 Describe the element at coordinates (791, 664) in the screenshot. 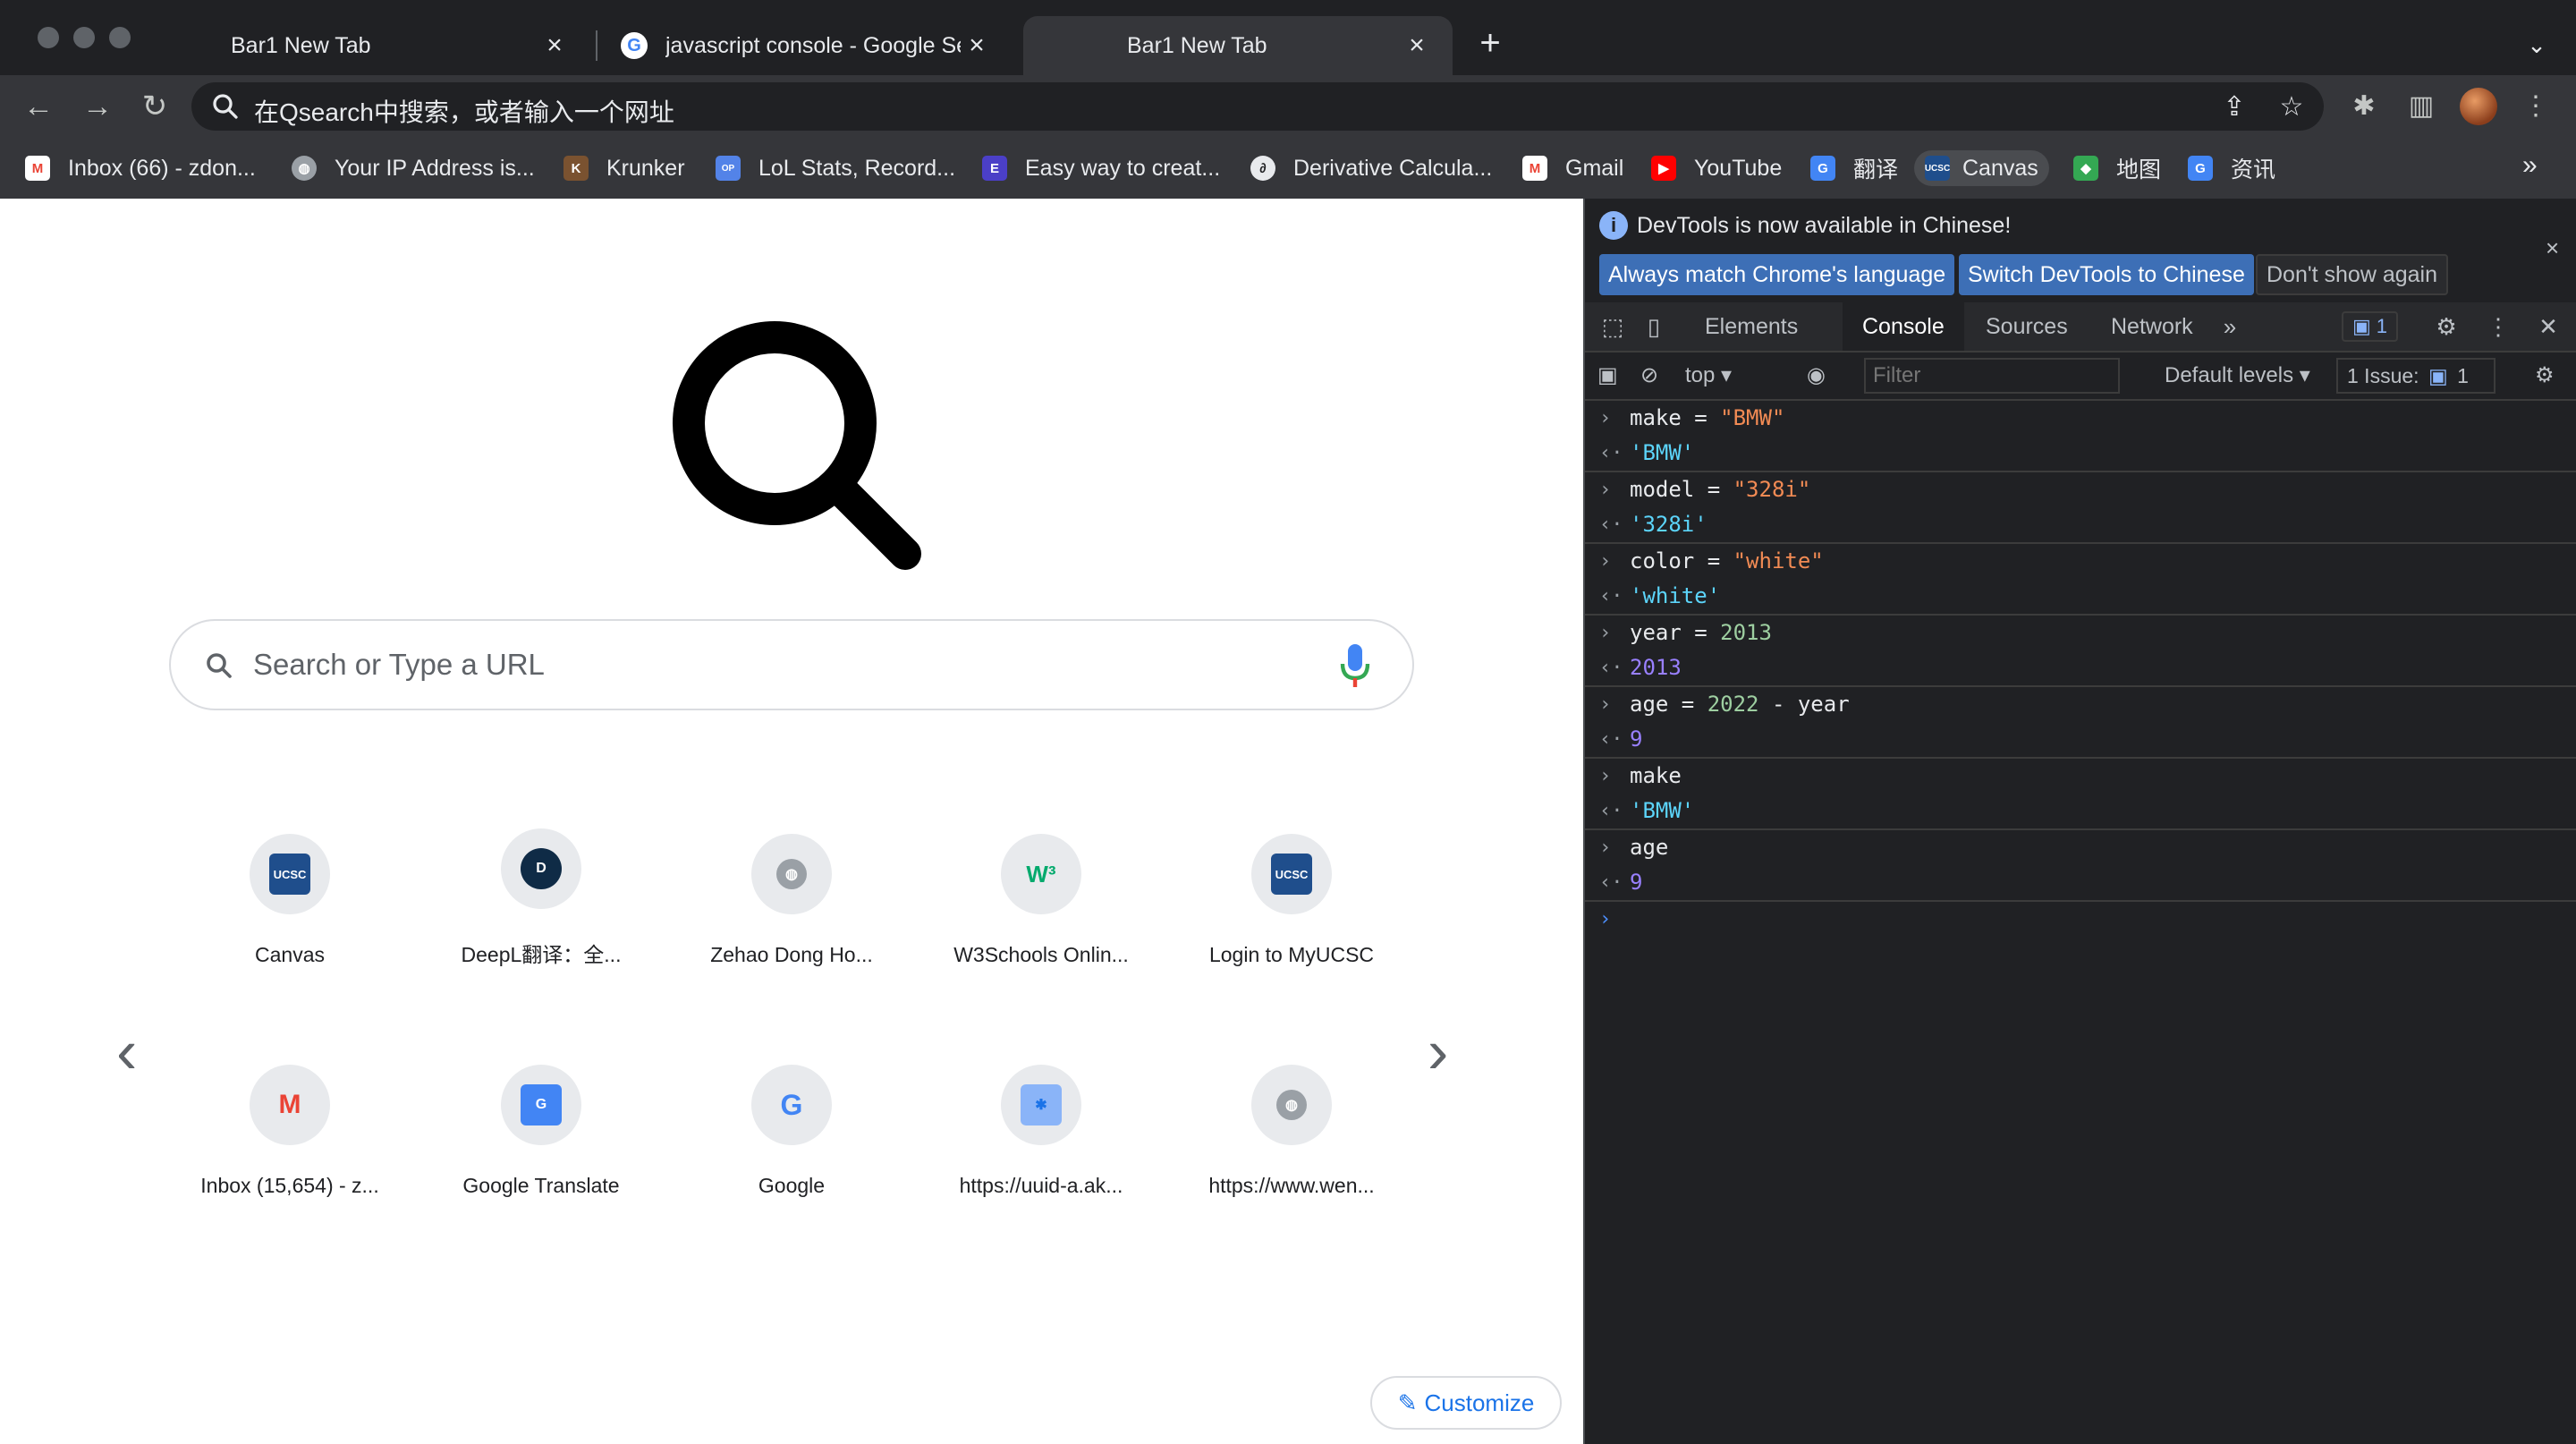

I see `ntp-search-box: Search or Type a URL` at that location.